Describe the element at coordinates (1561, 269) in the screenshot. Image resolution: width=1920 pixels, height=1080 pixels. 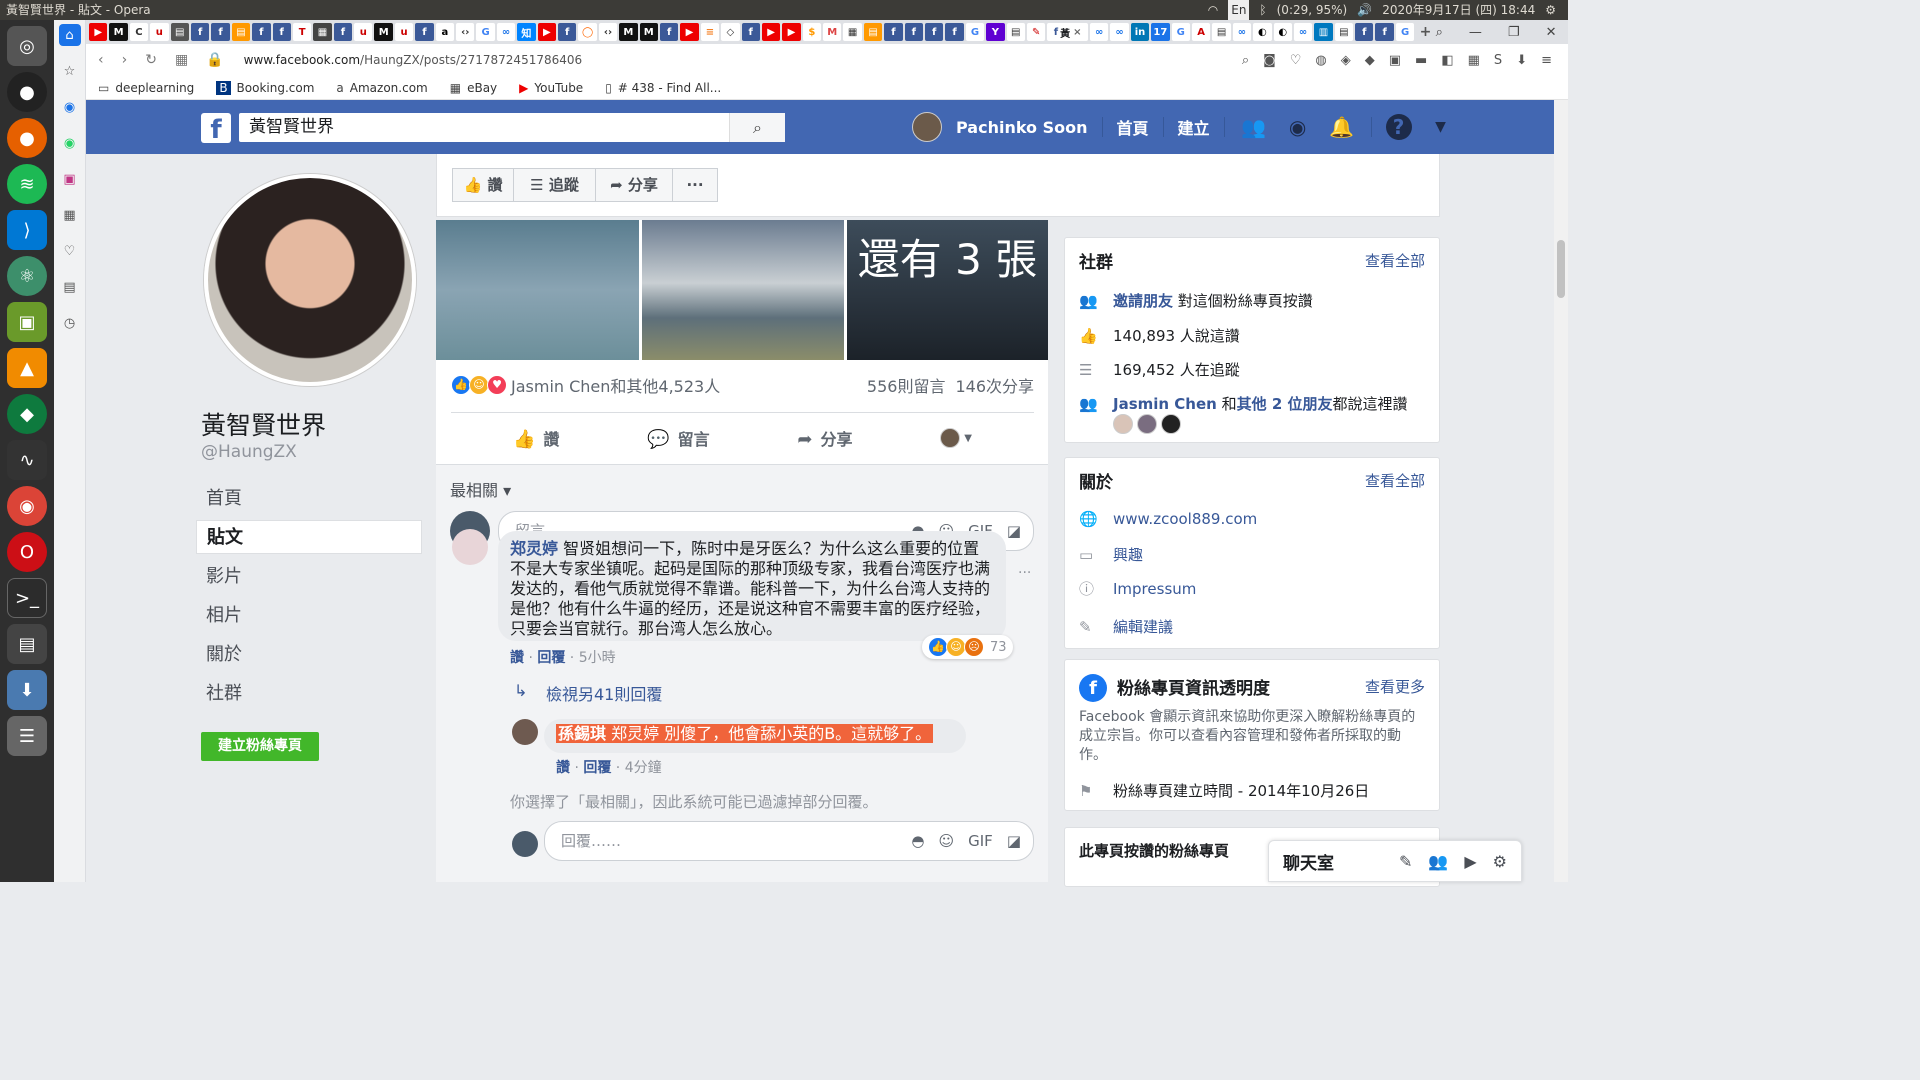
I see `scrollbar-thumb` at that location.